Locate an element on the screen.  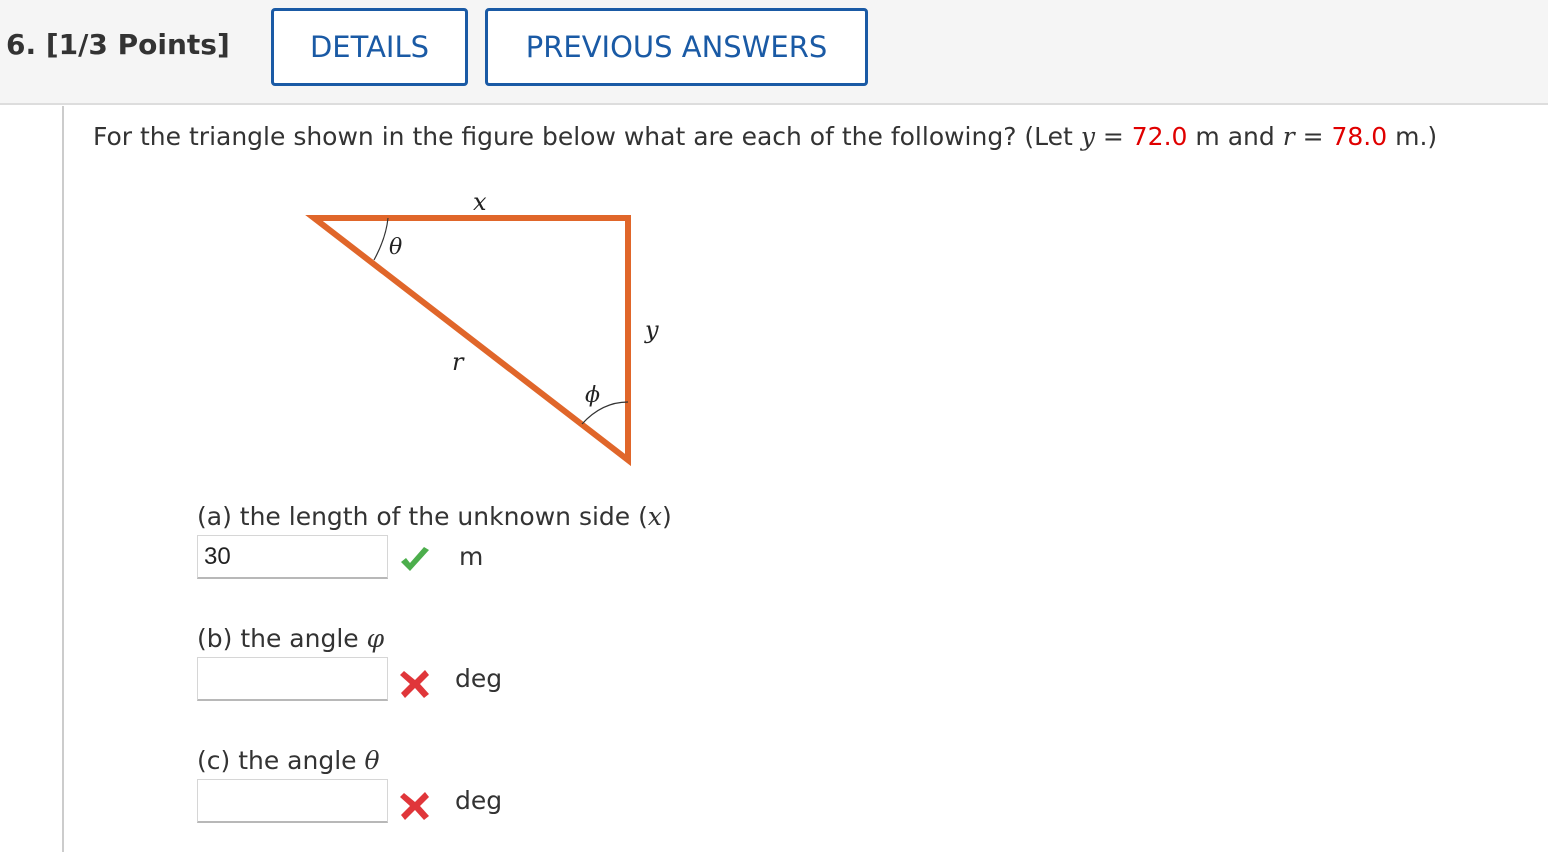
side-y-label: y is located at coordinates (651, 330).